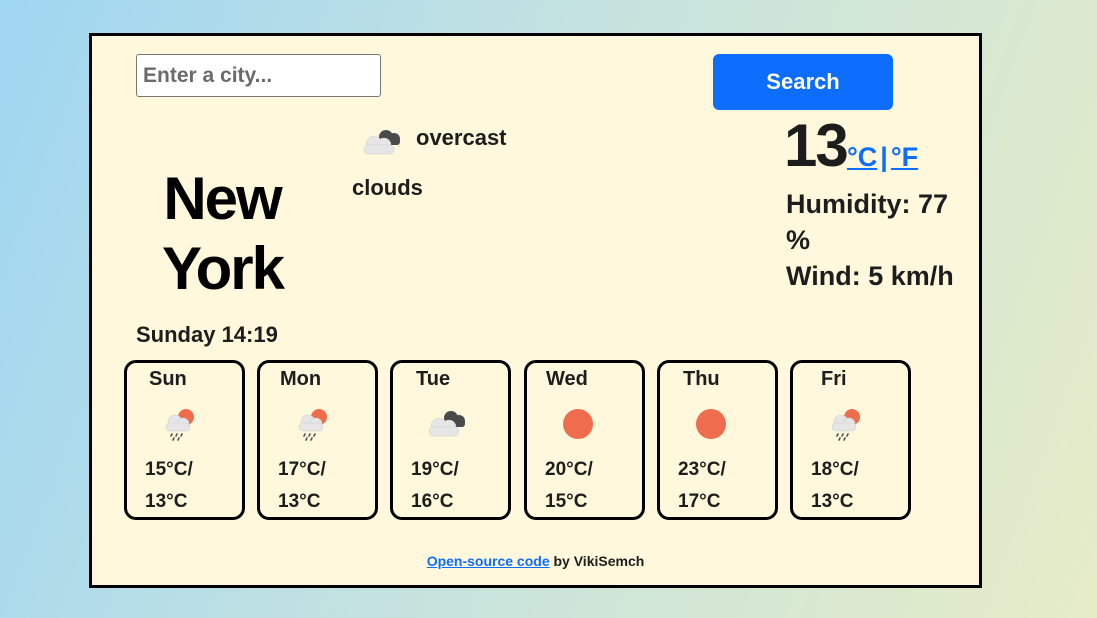  What do you see at coordinates (911, 276) in the screenshot?
I see `wind-value: 5 km/h` at bounding box center [911, 276].